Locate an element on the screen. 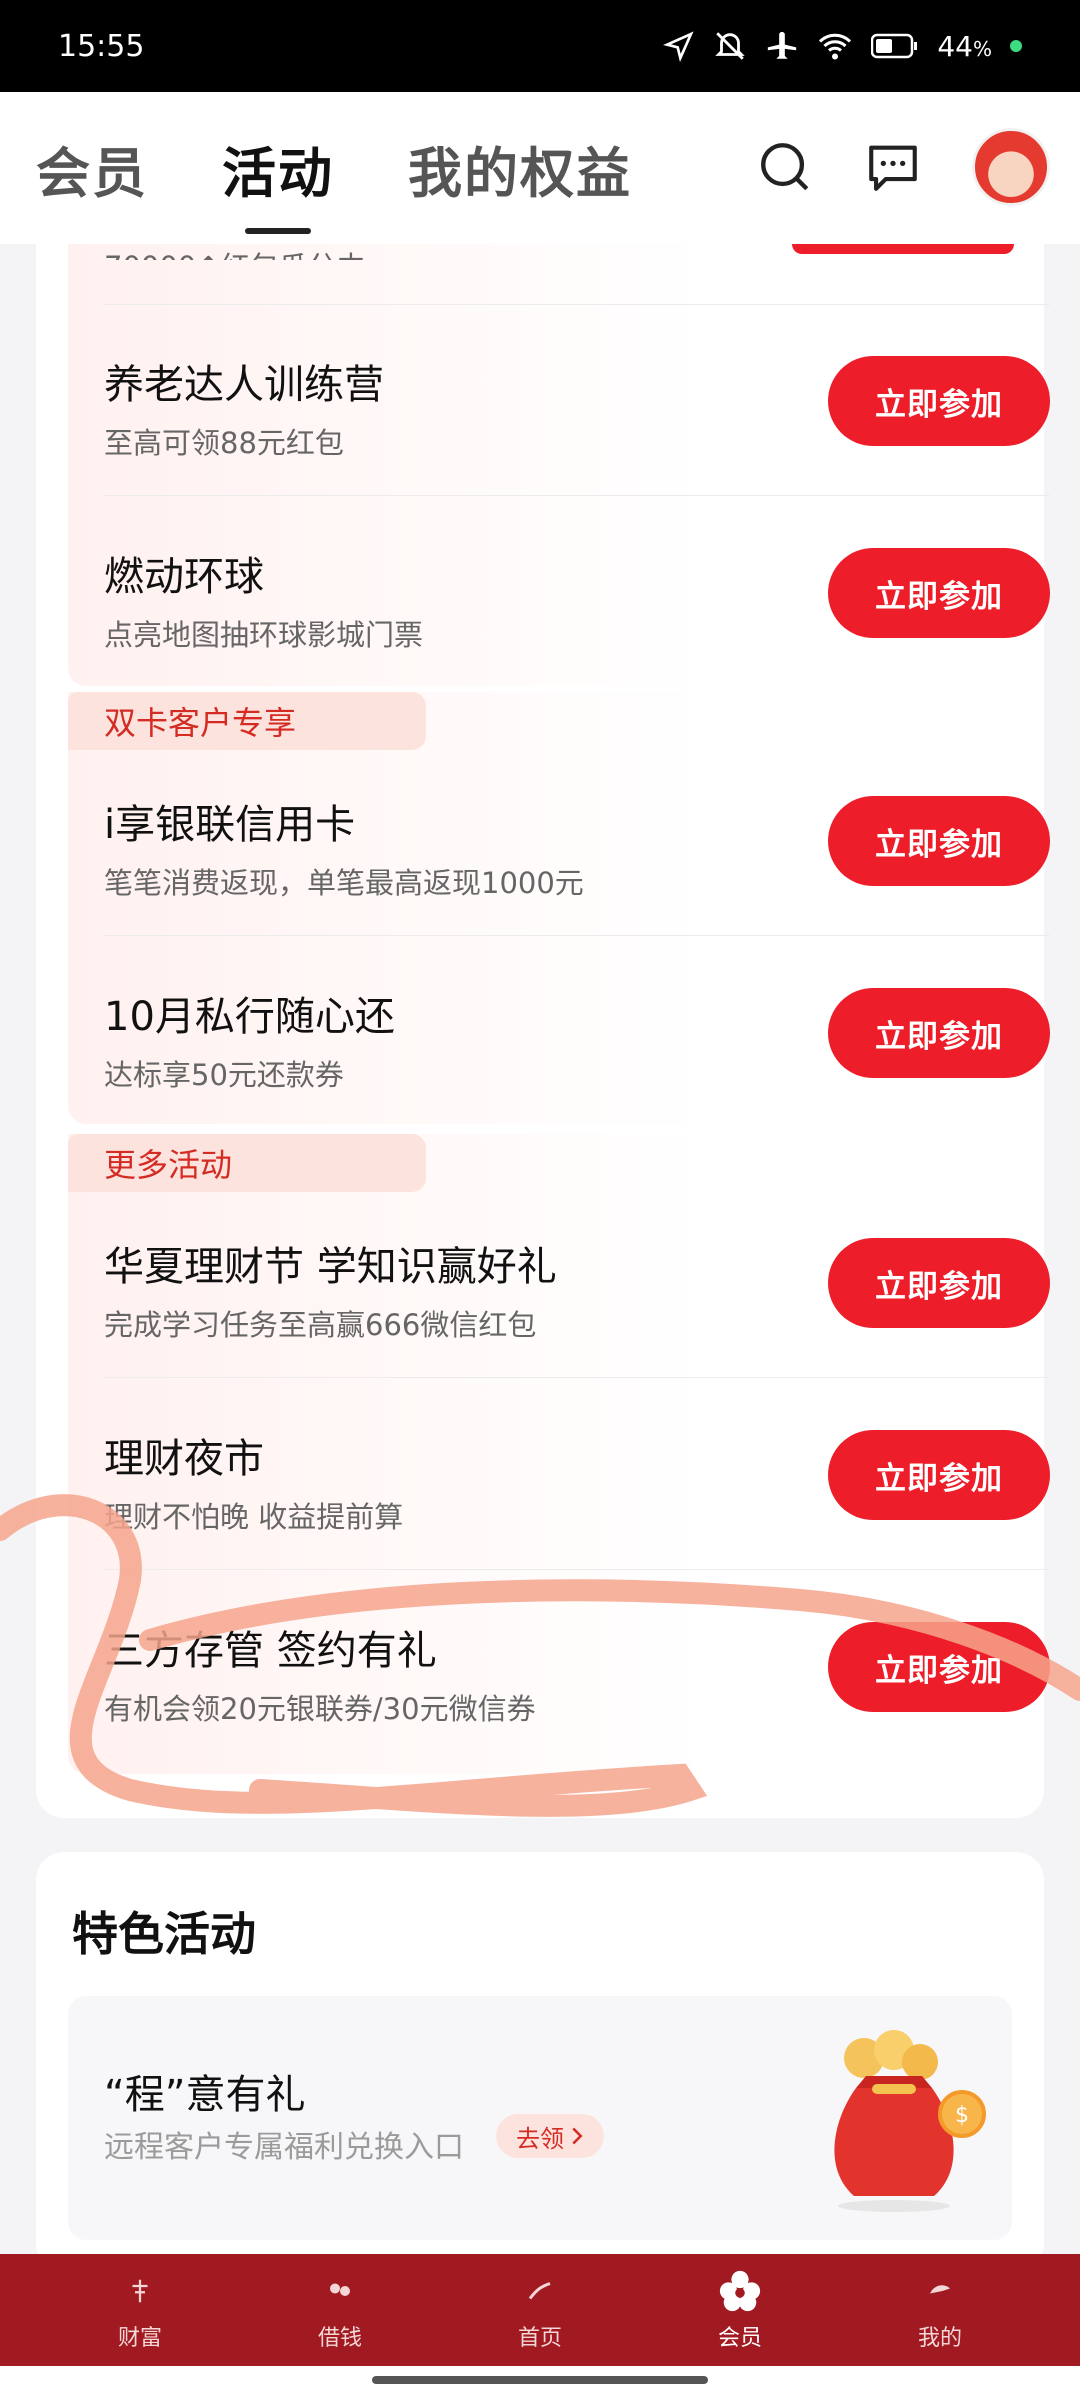  nav-label: 借钱 is located at coordinates (339, 2338).